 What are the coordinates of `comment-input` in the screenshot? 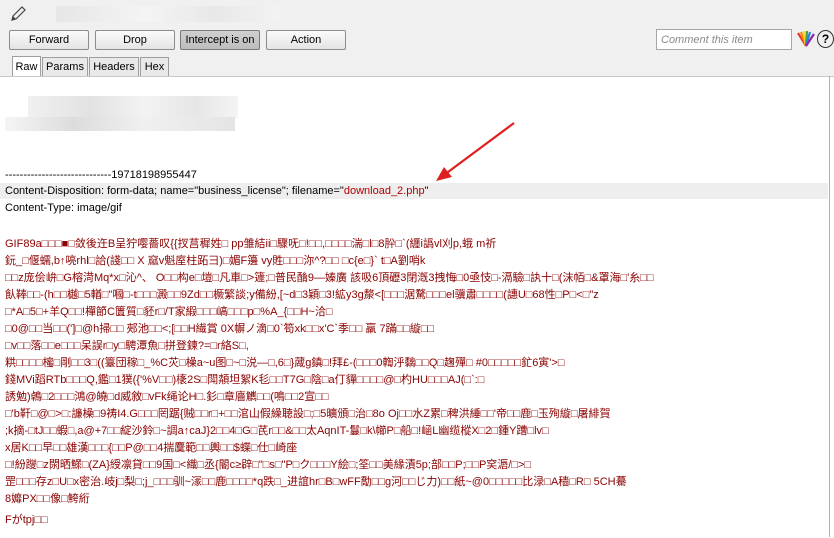 It's located at (724, 39).